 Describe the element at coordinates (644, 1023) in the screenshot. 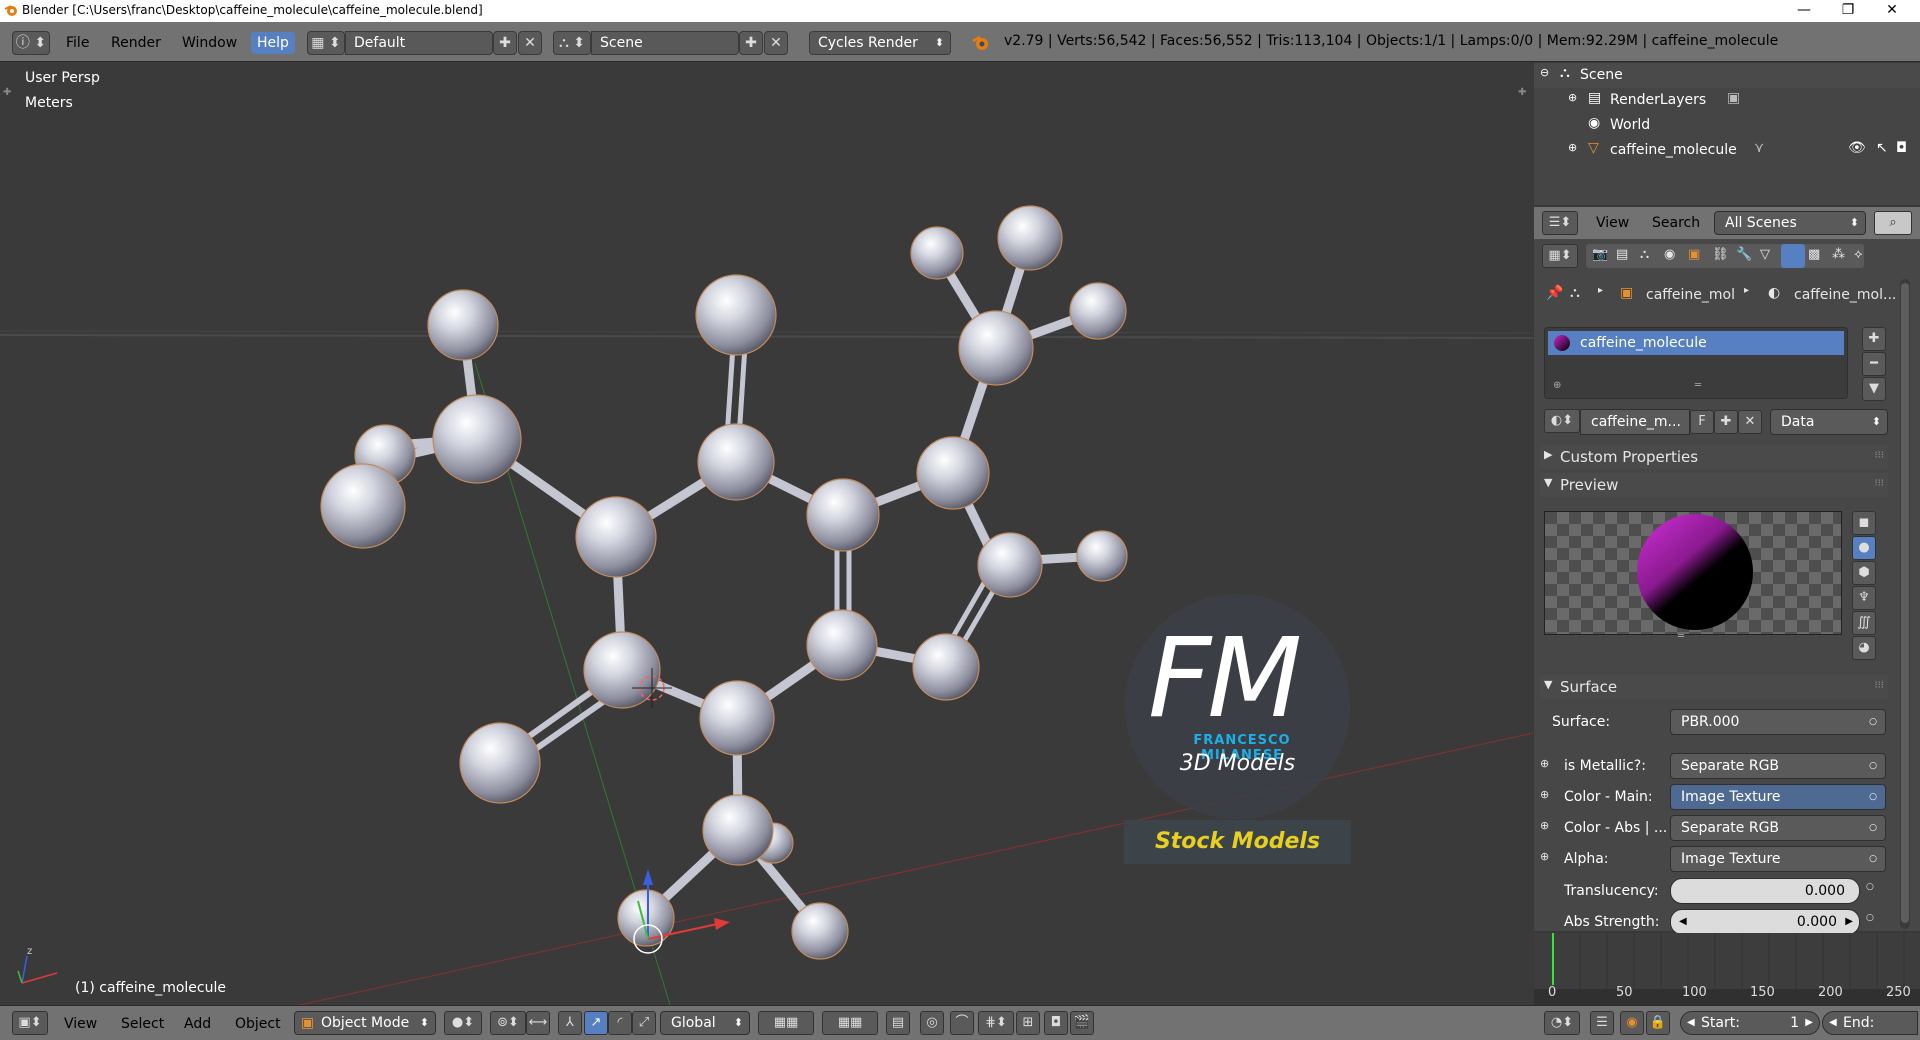

I see `scale-manipulator-icon: ⤢` at that location.